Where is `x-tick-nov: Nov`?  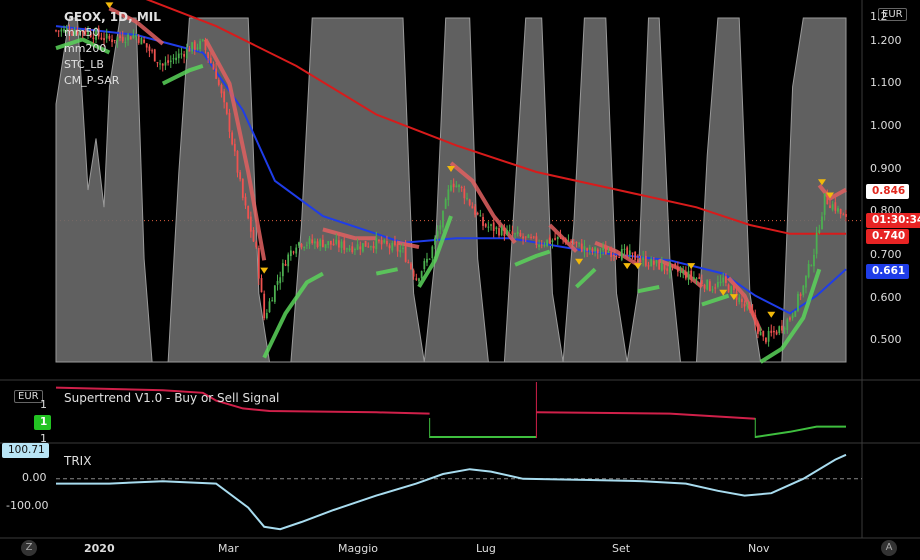 x-tick-nov: Nov is located at coordinates (759, 548).